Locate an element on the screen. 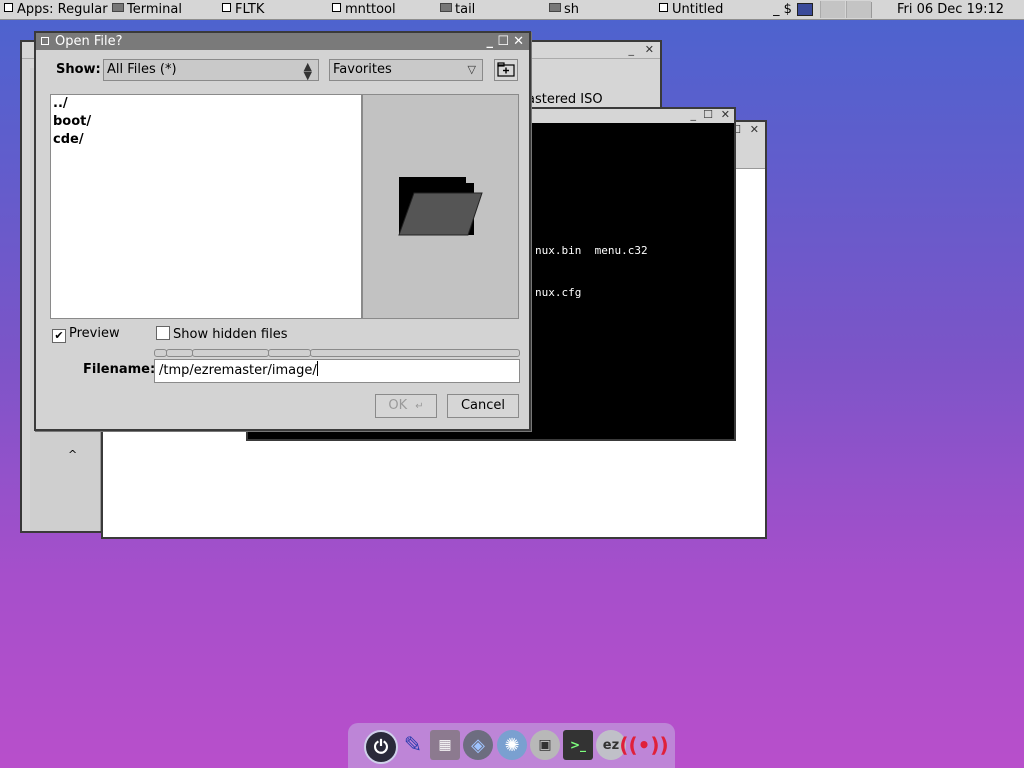 The width and height of the screenshot is (1024, 768). taskbar-task-untitled: Untitled is located at coordinates (713, 10).